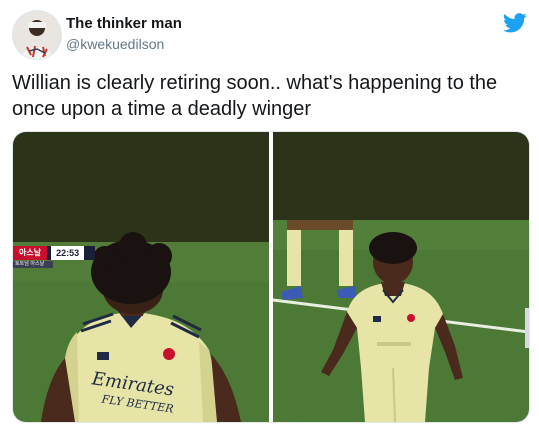 The image size is (539, 430). Describe the element at coordinates (124, 23) in the screenshot. I see `author-display-name: The thinker man` at that location.